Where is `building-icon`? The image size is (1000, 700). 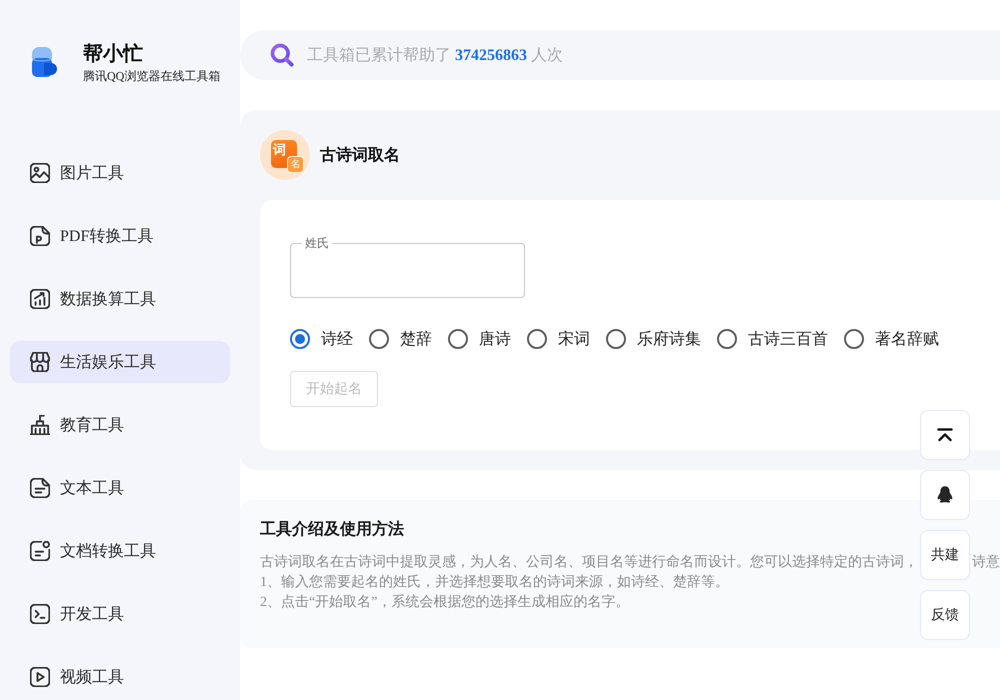 building-icon is located at coordinates (40, 425).